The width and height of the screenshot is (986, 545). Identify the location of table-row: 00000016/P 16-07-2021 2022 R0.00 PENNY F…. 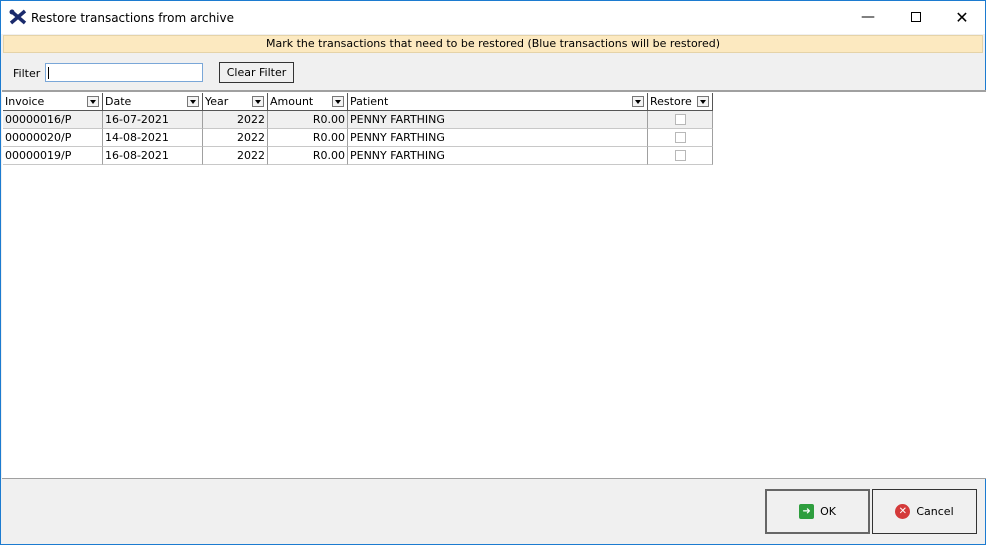
(358, 120).